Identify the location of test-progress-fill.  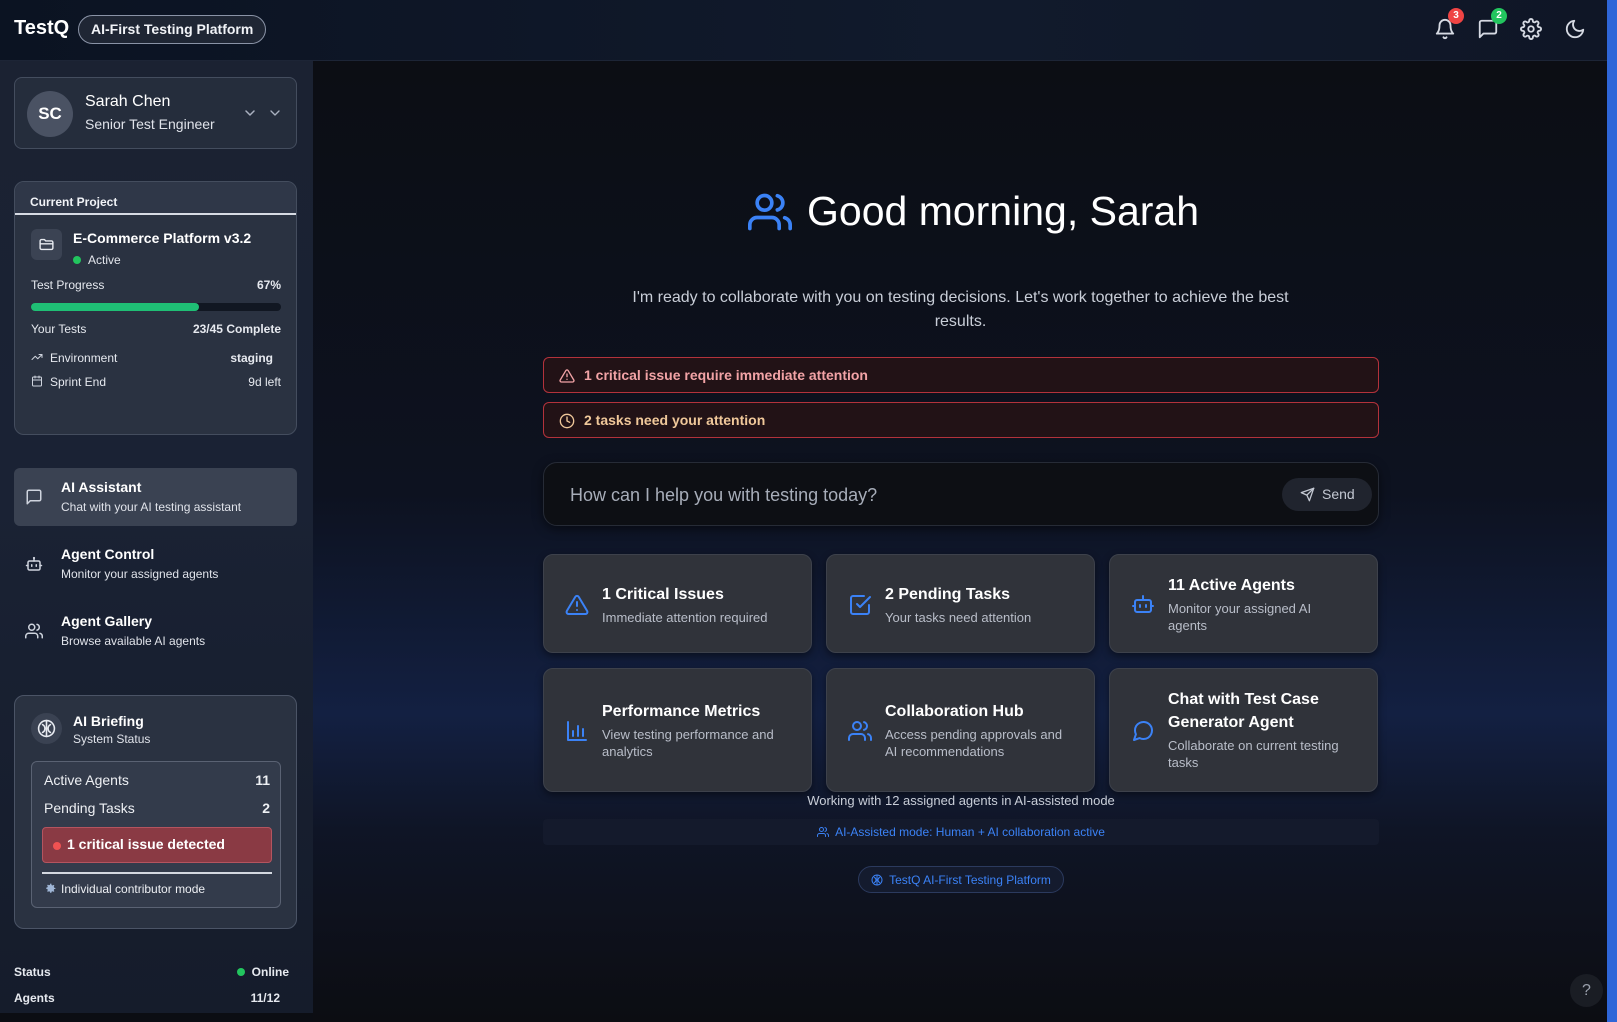
(115, 307).